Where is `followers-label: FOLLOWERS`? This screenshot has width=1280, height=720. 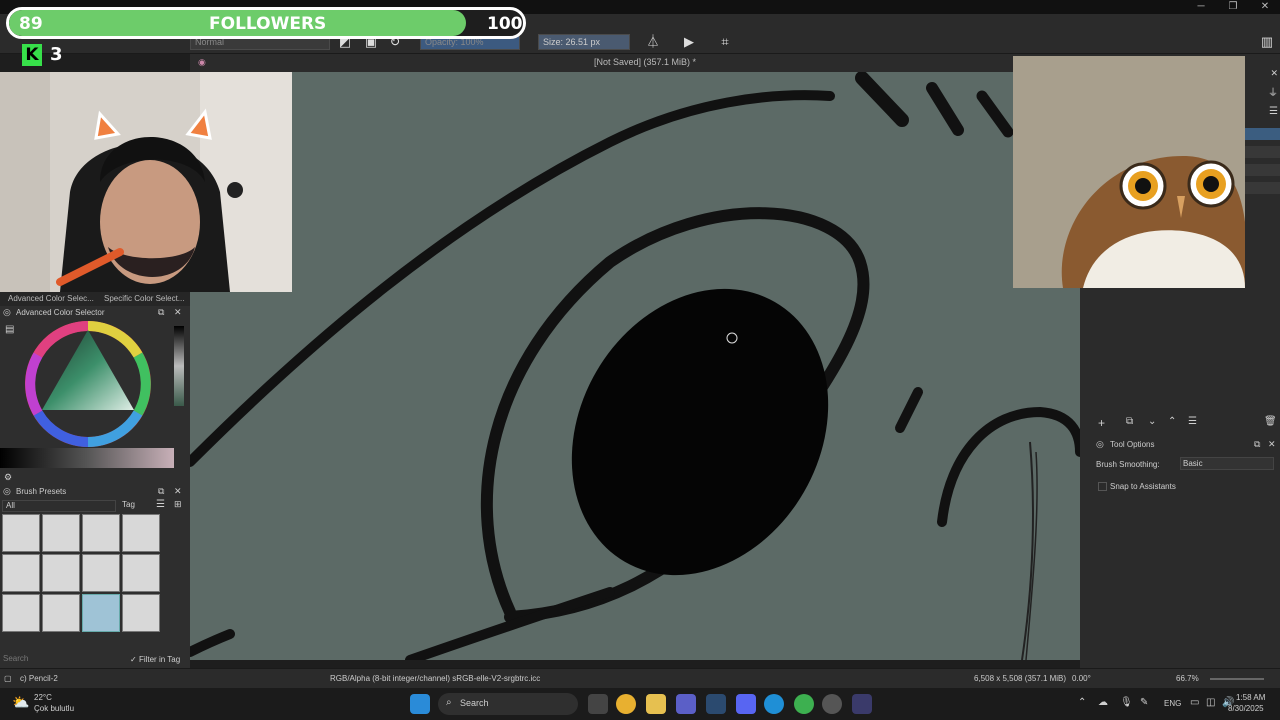 followers-label: FOLLOWERS is located at coordinates (268, 24).